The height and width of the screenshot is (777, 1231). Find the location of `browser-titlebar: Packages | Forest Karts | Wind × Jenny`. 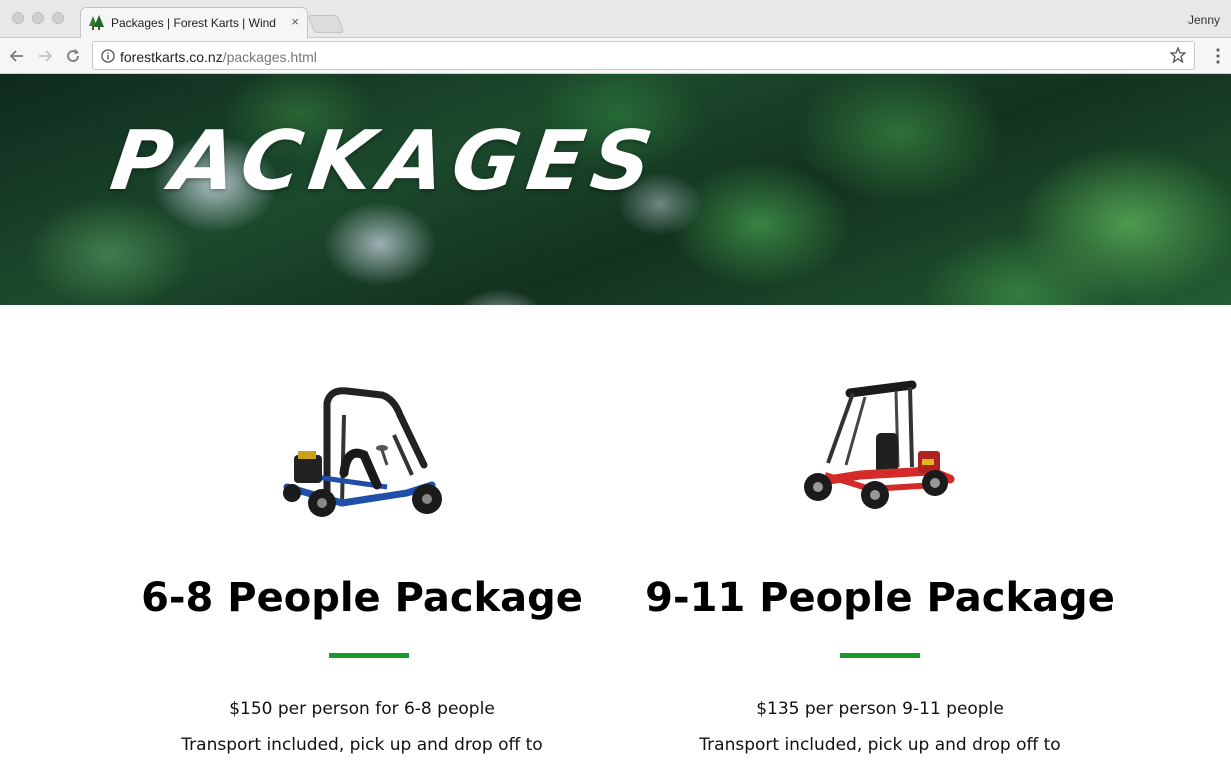

browser-titlebar: Packages | Forest Karts | Wind × Jenny is located at coordinates (615, 19).